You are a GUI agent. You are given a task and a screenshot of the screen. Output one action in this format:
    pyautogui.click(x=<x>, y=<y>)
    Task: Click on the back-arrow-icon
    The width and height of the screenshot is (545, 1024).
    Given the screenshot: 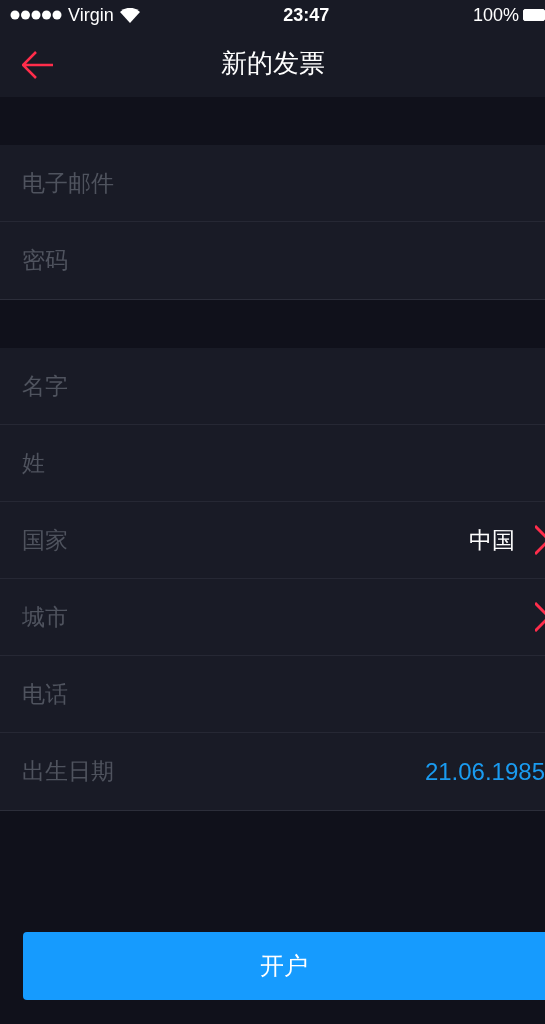 What is the action you would take?
    pyautogui.click(x=38, y=65)
    